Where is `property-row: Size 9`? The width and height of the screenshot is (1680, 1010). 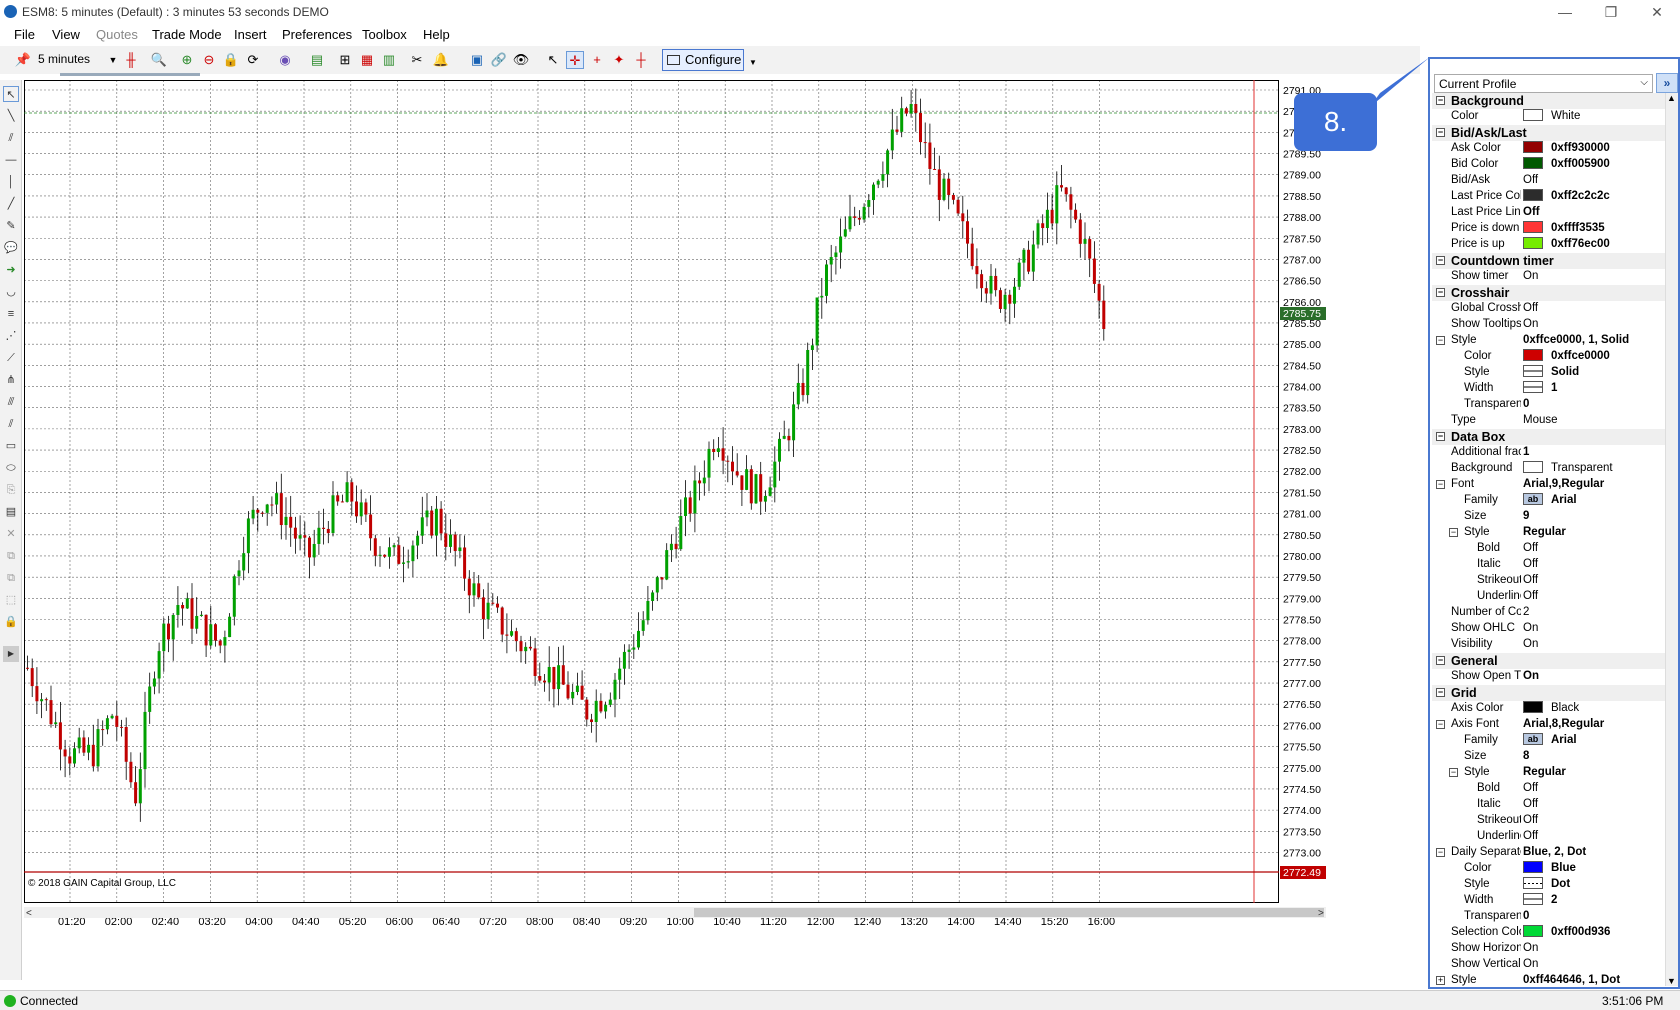
property-row: Size 9 is located at coordinates (1548, 517).